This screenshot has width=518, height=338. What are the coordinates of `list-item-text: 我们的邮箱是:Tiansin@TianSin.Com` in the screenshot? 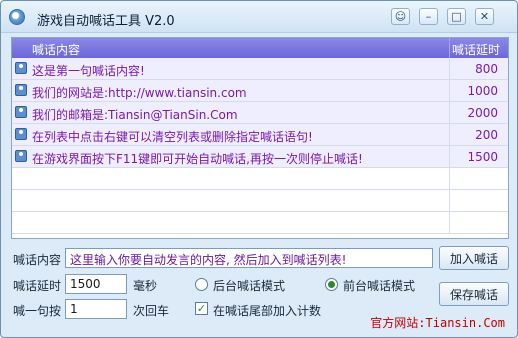 It's located at (135, 115).